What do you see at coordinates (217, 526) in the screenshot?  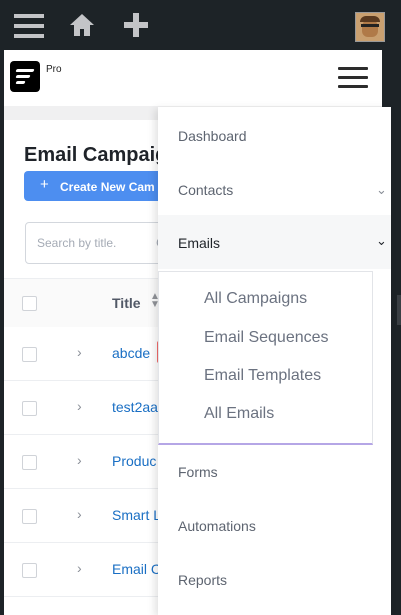 I see `menu-item-label: Automations` at bounding box center [217, 526].